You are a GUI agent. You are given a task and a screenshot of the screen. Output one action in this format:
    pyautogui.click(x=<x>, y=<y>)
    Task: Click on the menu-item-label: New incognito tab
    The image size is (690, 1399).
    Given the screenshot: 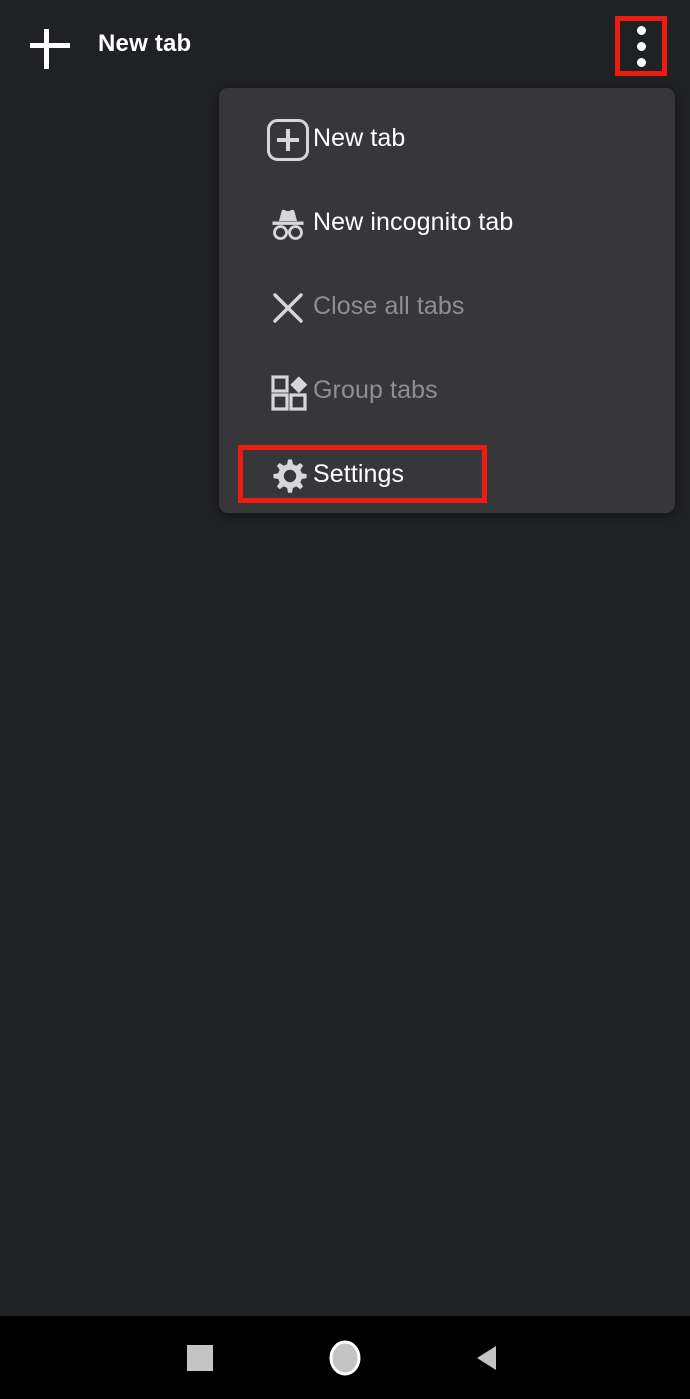 What is the action you would take?
    pyautogui.click(x=413, y=222)
    